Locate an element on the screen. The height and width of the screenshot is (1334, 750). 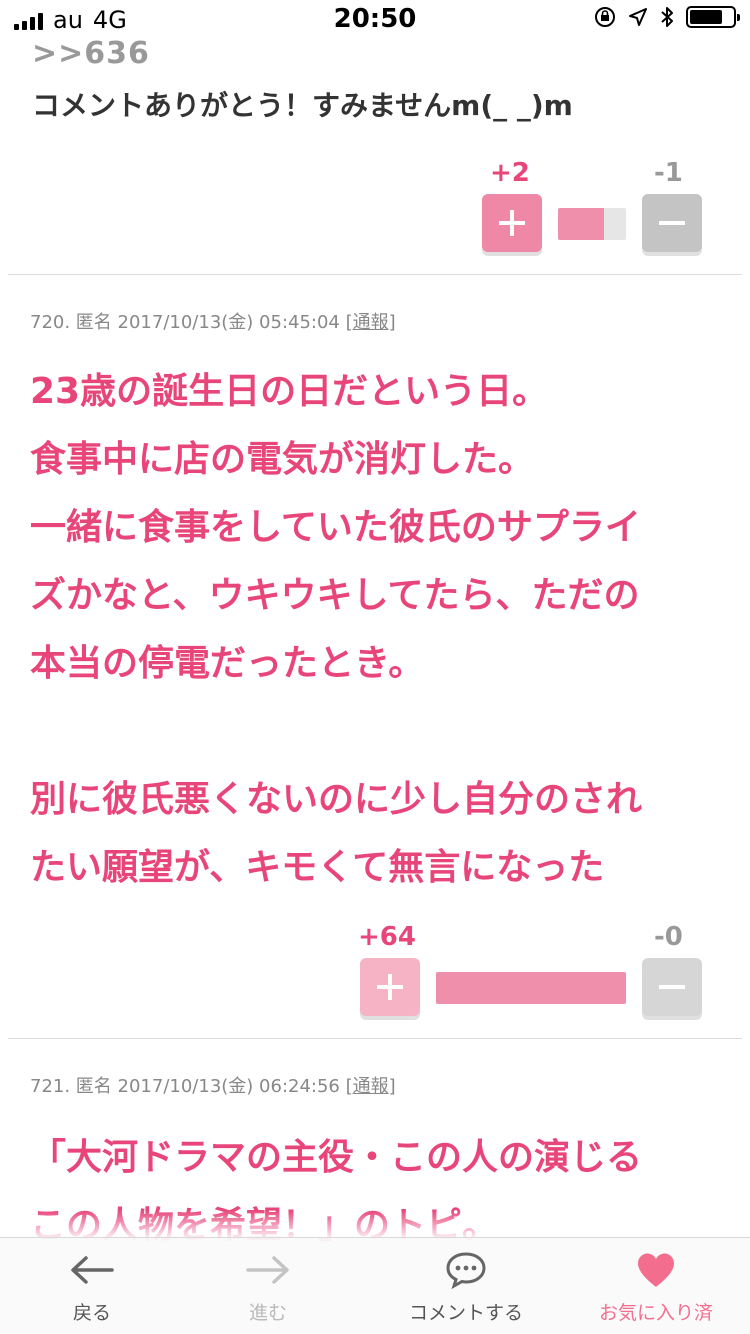
status-bar: au 4G 20:50 is located at coordinates (375, 20).